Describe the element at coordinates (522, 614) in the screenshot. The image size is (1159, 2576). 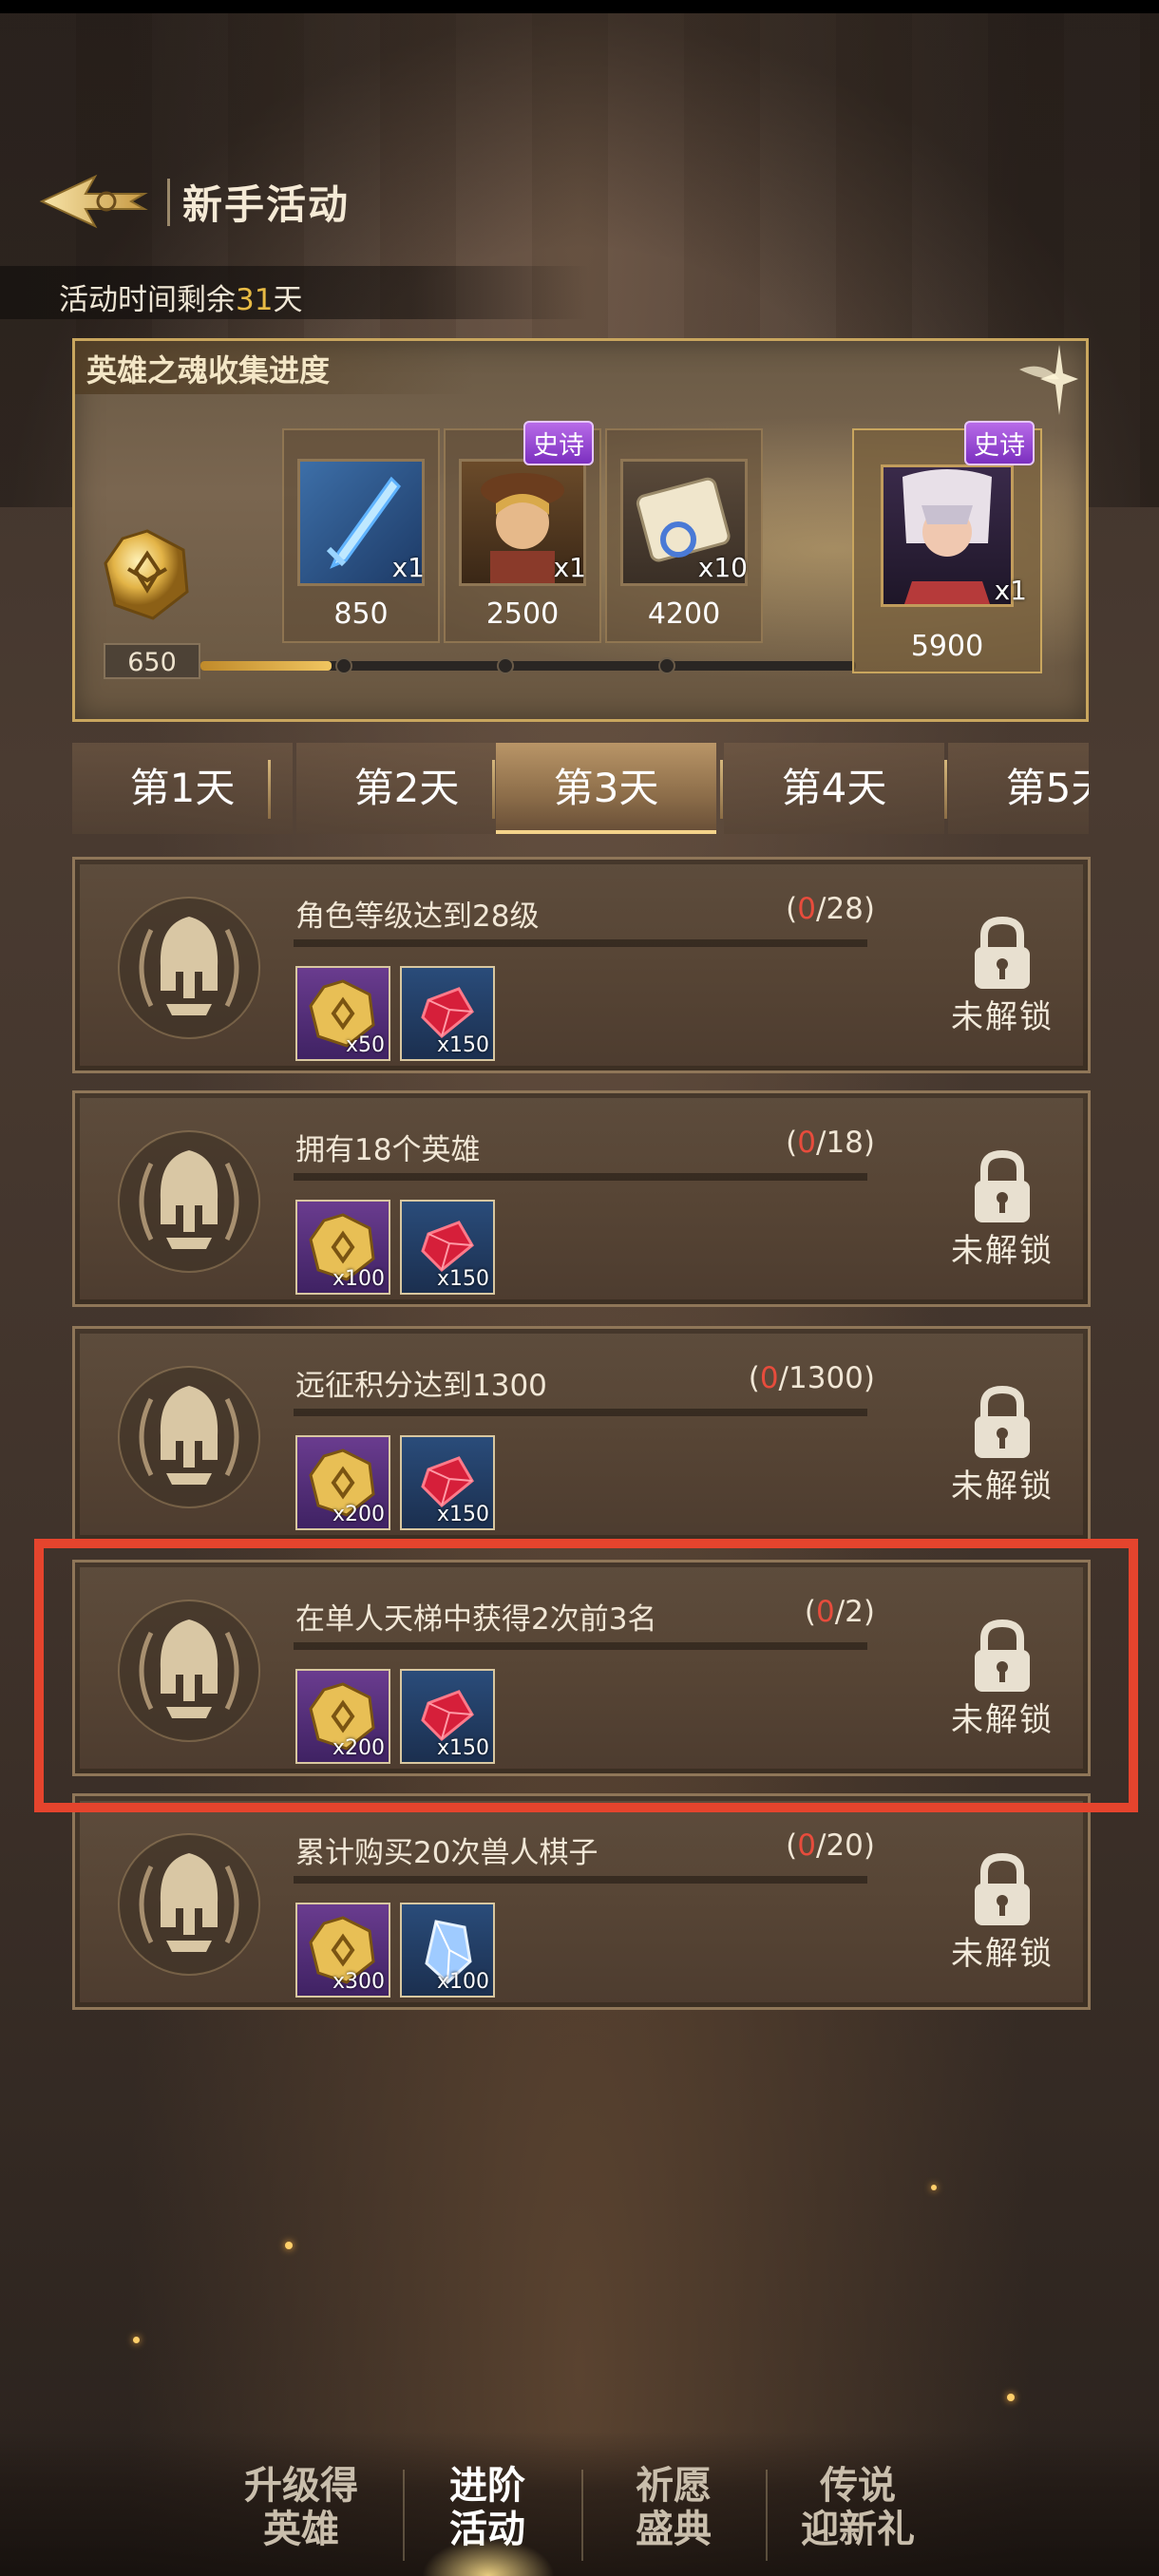
I see `reward-cost: 2500` at that location.